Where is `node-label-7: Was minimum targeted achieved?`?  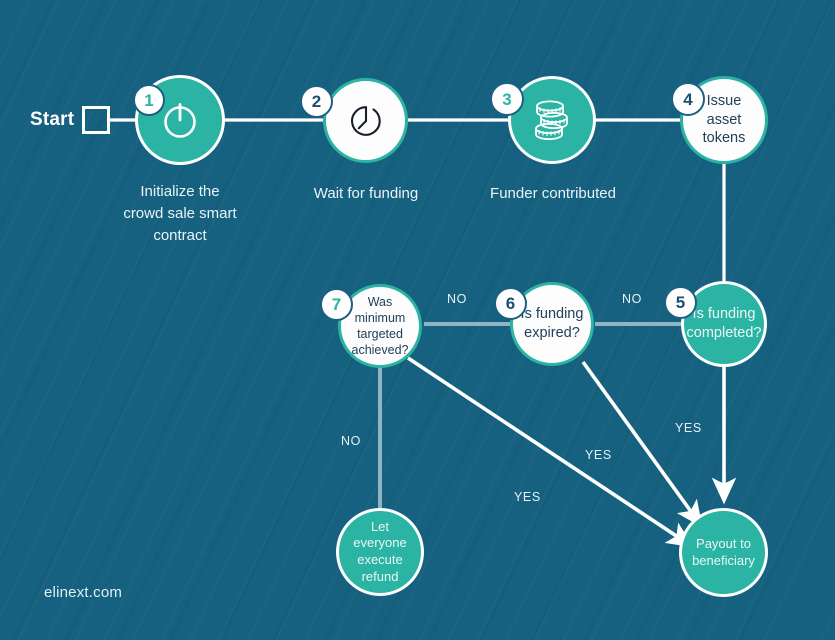
node-label-7: Was minimum targeted achieved? is located at coordinates (380, 326).